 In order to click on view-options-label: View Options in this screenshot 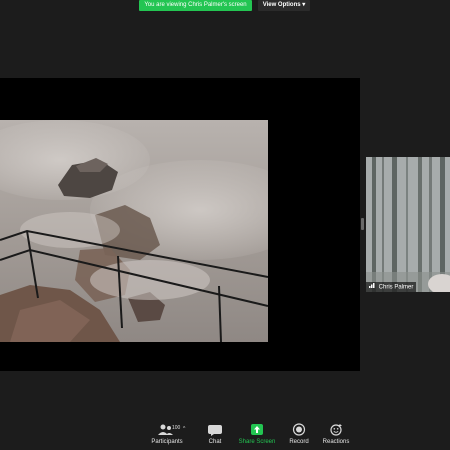, I will do `click(281, 5)`.